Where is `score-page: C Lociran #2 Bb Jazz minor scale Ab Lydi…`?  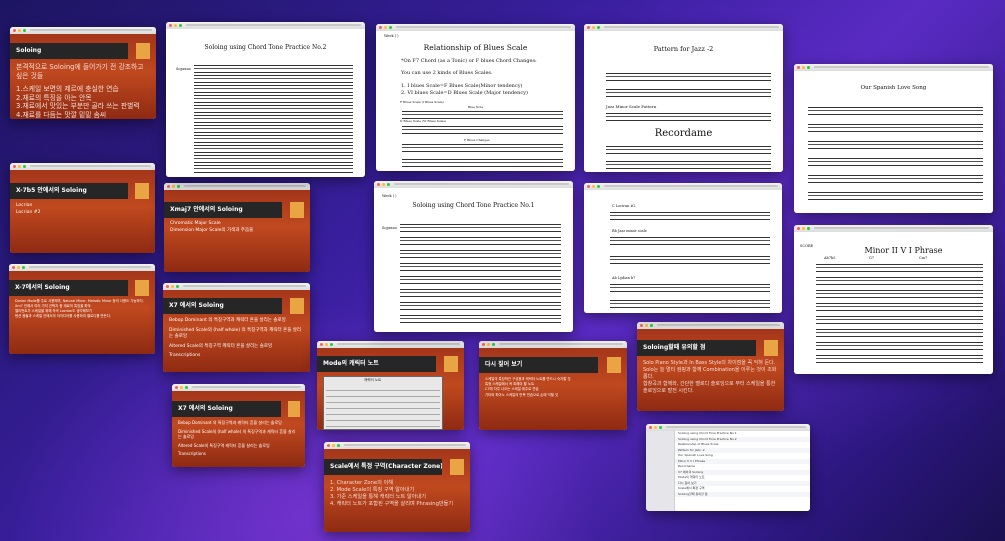 score-page: C Lociran #2 Bb Jazz minor scale Ab Lydi… is located at coordinates (683, 251).